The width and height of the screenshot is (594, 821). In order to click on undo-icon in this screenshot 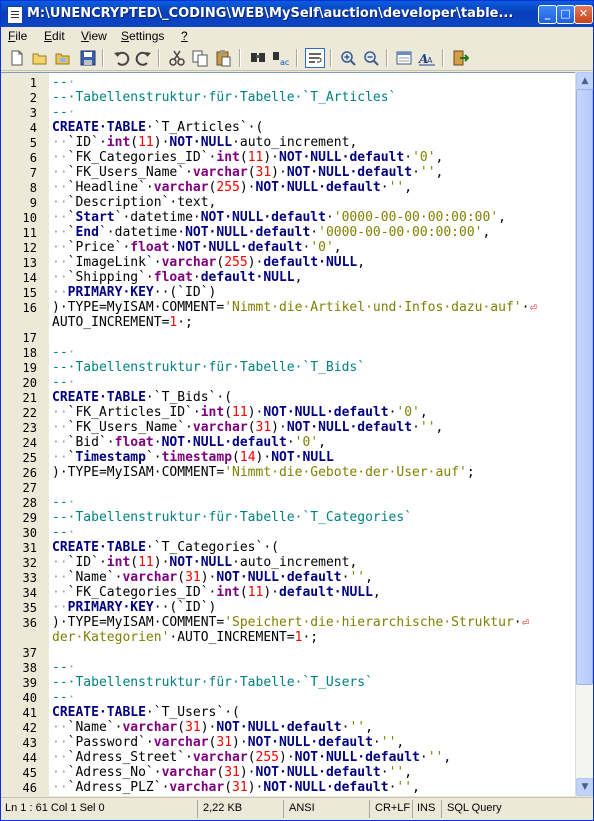, I will do `click(121, 58)`.